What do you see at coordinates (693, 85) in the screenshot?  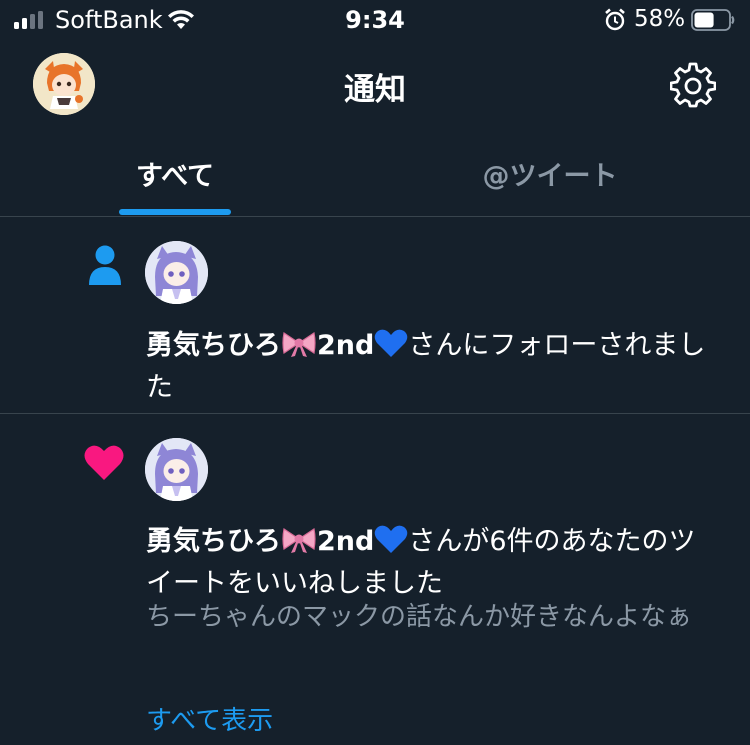 I see `settings-gear-icon` at bounding box center [693, 85].